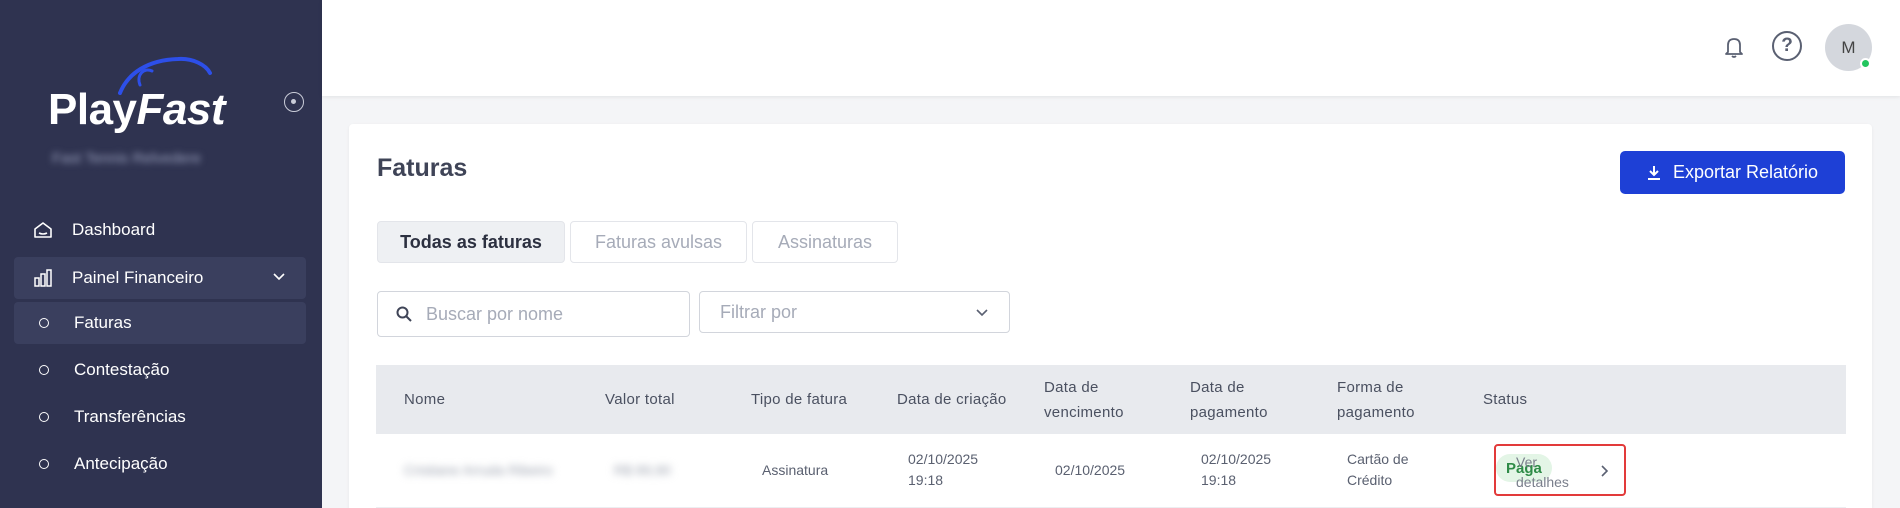 The width and height of the screenshot is (1900, 508). Describe the element at coordinates (1654, 173) in the screenshot. I see `download-icon` at that location.